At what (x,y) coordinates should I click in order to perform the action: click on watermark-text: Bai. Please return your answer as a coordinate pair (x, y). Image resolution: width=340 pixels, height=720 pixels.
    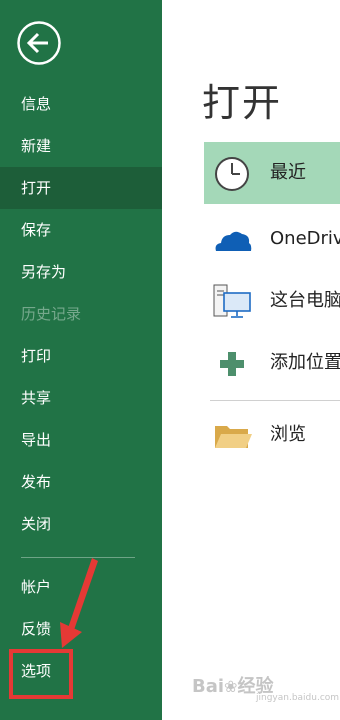
    Looking at the image, I should click on (208, 686).